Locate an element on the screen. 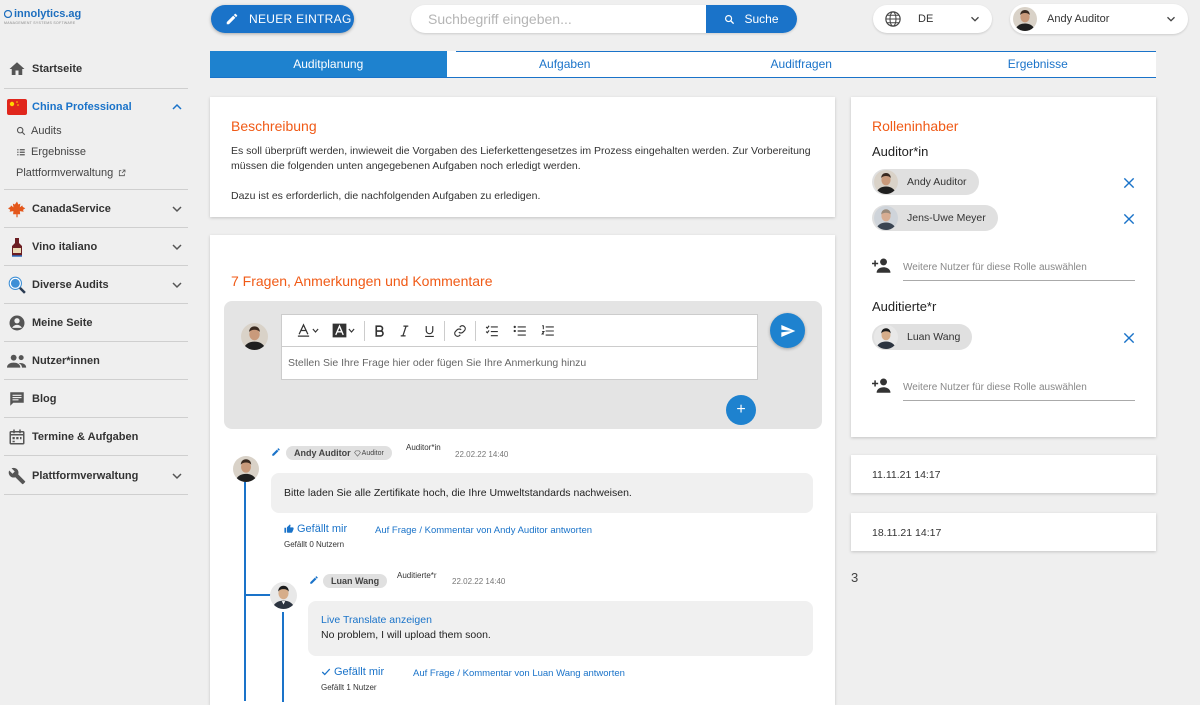 This screenshot has height=705, width=1200. author-badge: Auditor is located at coordinates (372, 453).